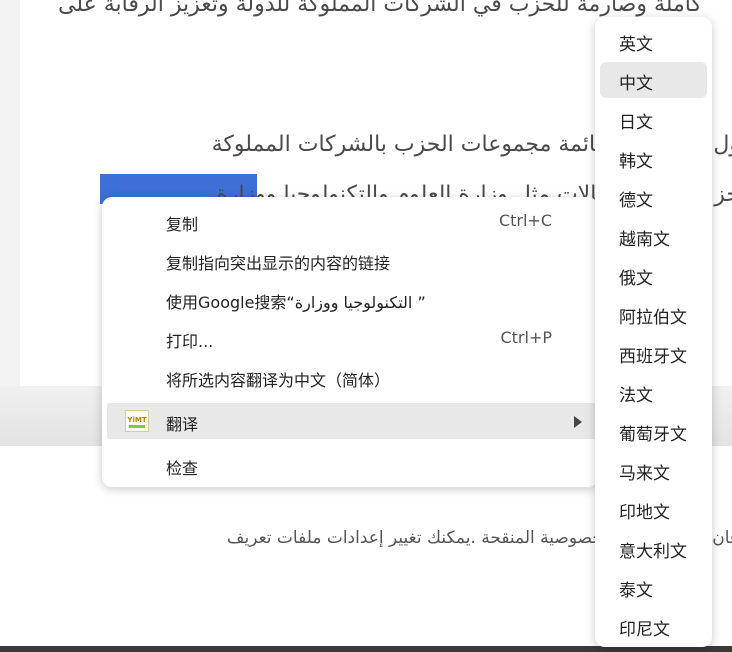  What do you see at coordinates (350, 465) in the screenshot?
I see `menu-item-inspect: 检查` at bounding box center [350, 465].